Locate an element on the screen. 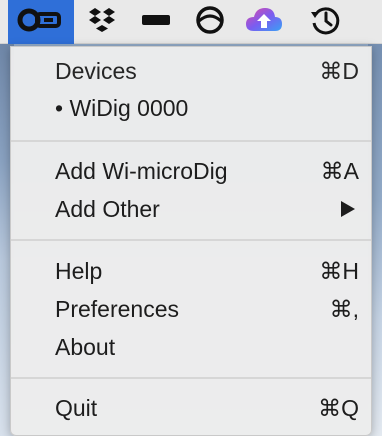 The height and width of the screenshot is (436, 382). menu-item-help-label: Help is located at coordinates (79, 270).